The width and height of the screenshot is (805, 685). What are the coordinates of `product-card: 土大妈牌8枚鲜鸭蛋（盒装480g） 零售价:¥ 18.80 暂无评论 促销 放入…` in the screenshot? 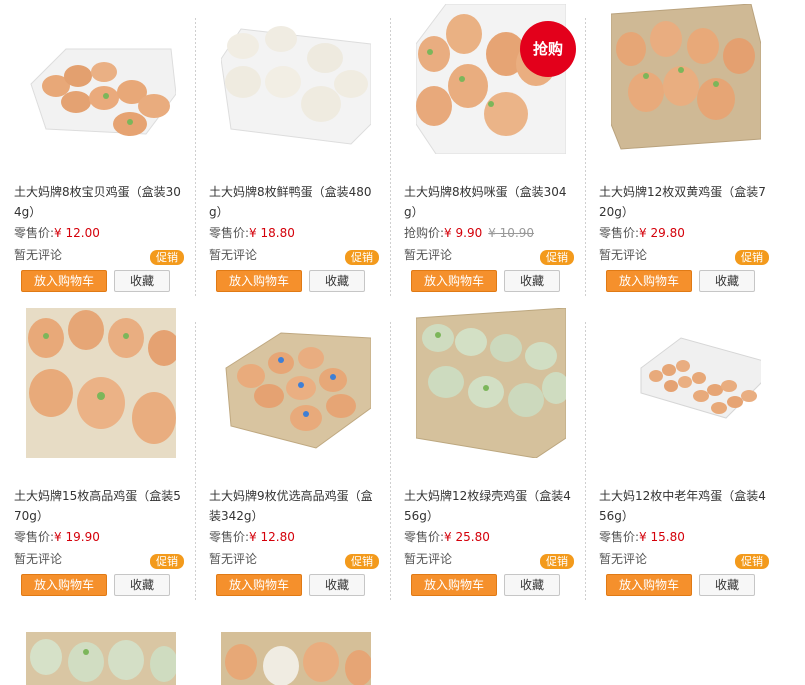 It's located at (292, 150).